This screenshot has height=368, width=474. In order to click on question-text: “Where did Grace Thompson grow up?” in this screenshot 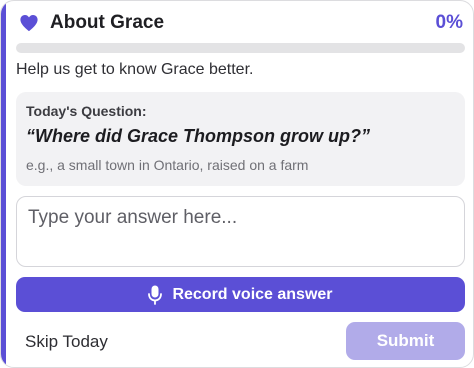, I will do `click(198, 136)`.